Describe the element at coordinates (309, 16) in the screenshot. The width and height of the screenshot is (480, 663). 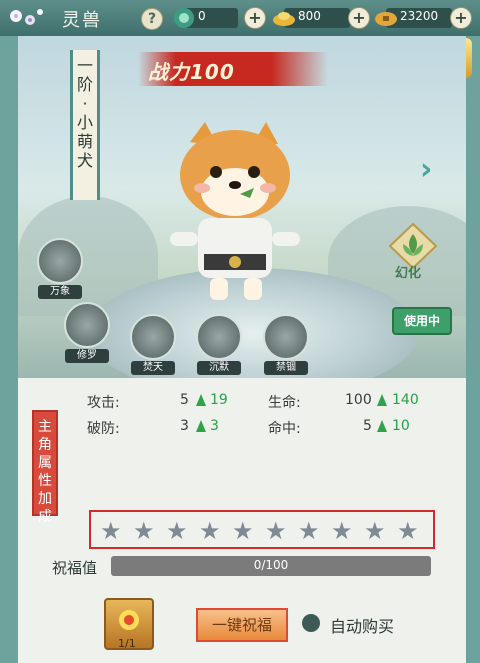
I see `resource-value: 800` at that location.